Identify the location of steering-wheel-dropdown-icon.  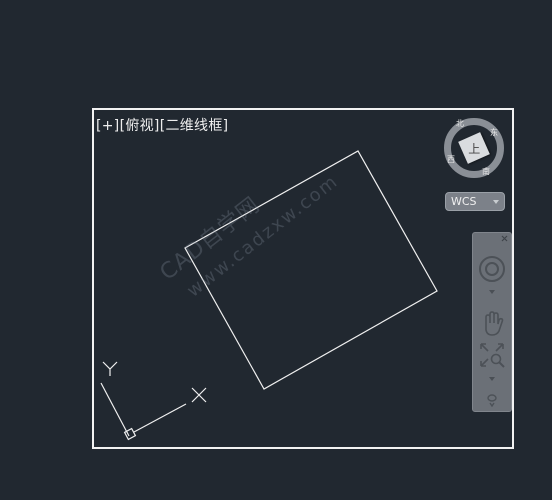
(492, 292).